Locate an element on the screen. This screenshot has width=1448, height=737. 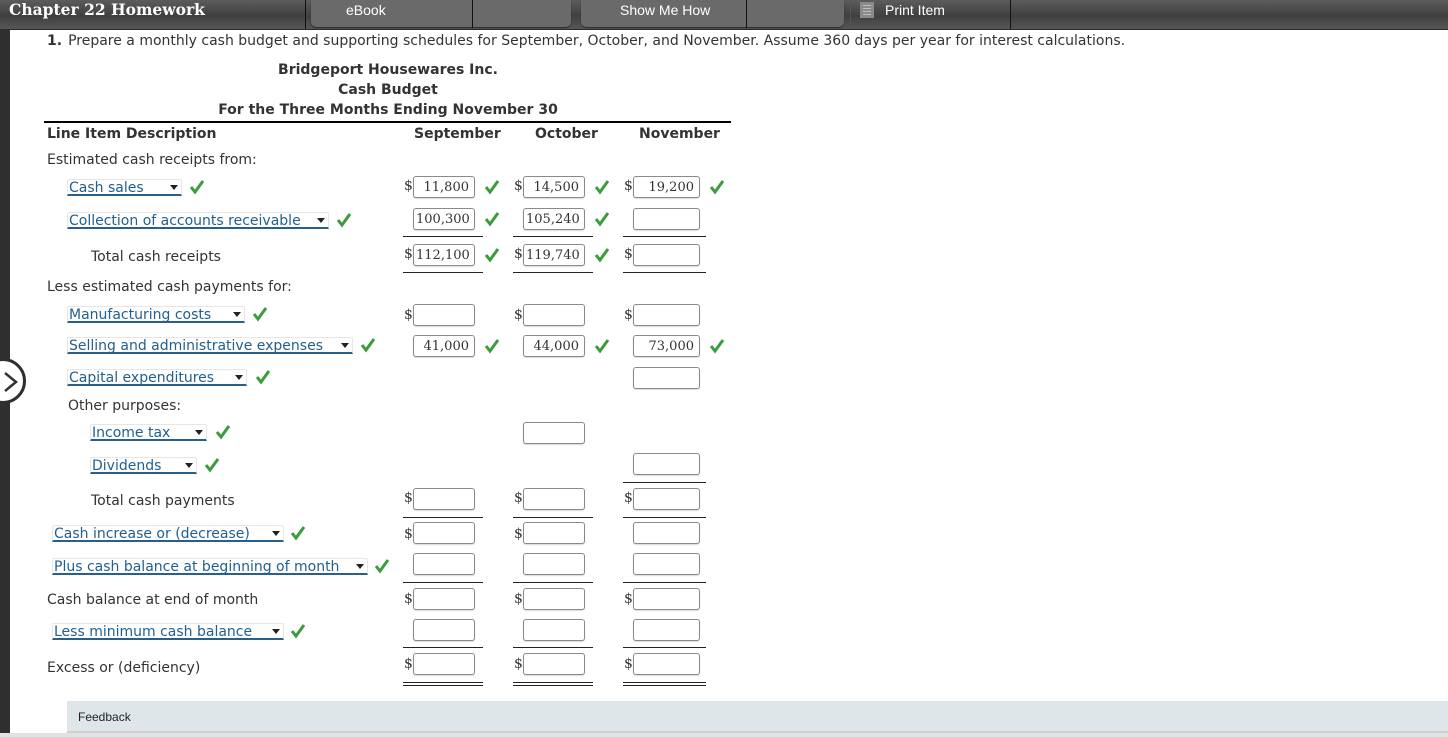
capital-expenditures-november-input is located at coordinates (666, 378).